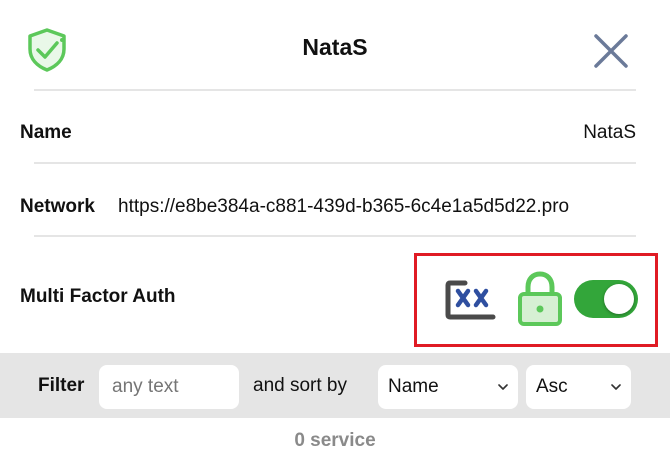  Describe the element at coordinates (552, 386) in the screenshot. I see `sort-order-value: Asc` at that location.